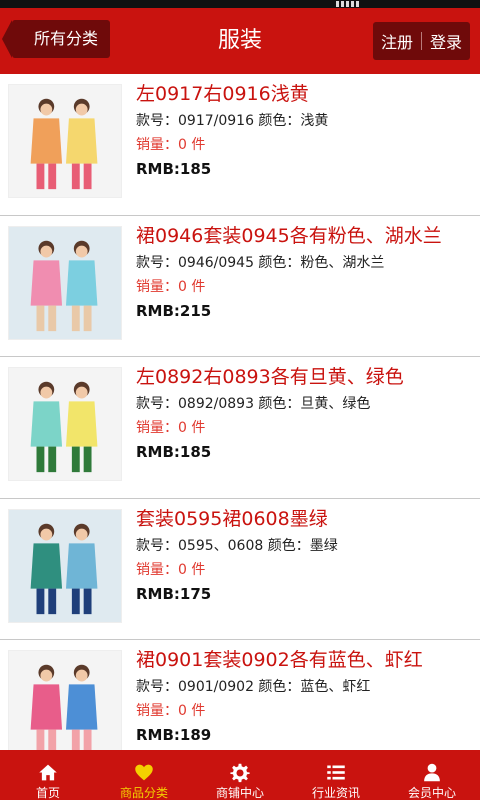 The width and height of the screenshot is (480, 800). I want to click on register-button: 注册, so click(397, 41).